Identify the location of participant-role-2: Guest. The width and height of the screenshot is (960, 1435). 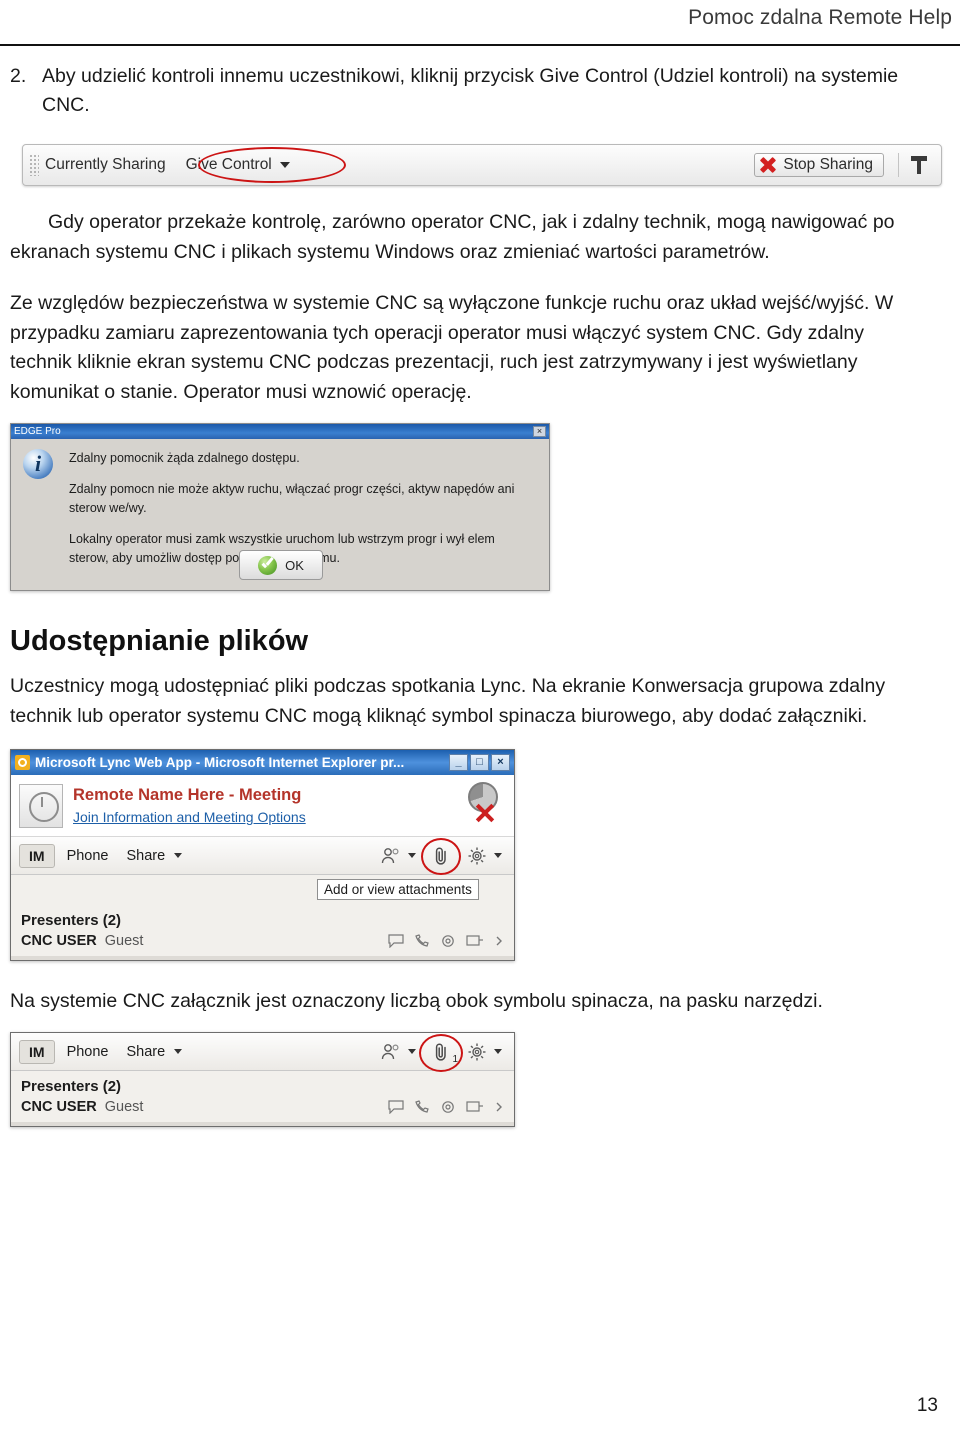
(124, 1107).